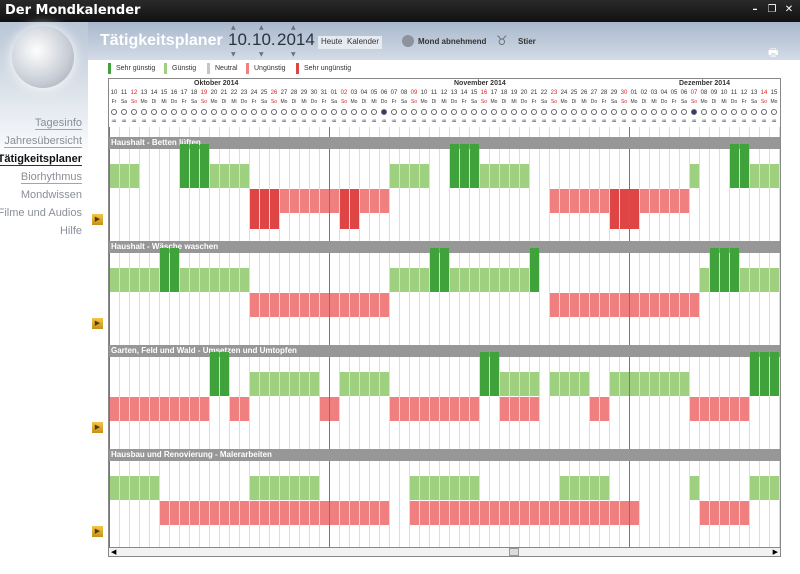 Image resolution: width=800 pixels, height=574 pixels. Describe the element at coordinates (332, 42) in the screenshot. I see `today-button: Heute` at that location.